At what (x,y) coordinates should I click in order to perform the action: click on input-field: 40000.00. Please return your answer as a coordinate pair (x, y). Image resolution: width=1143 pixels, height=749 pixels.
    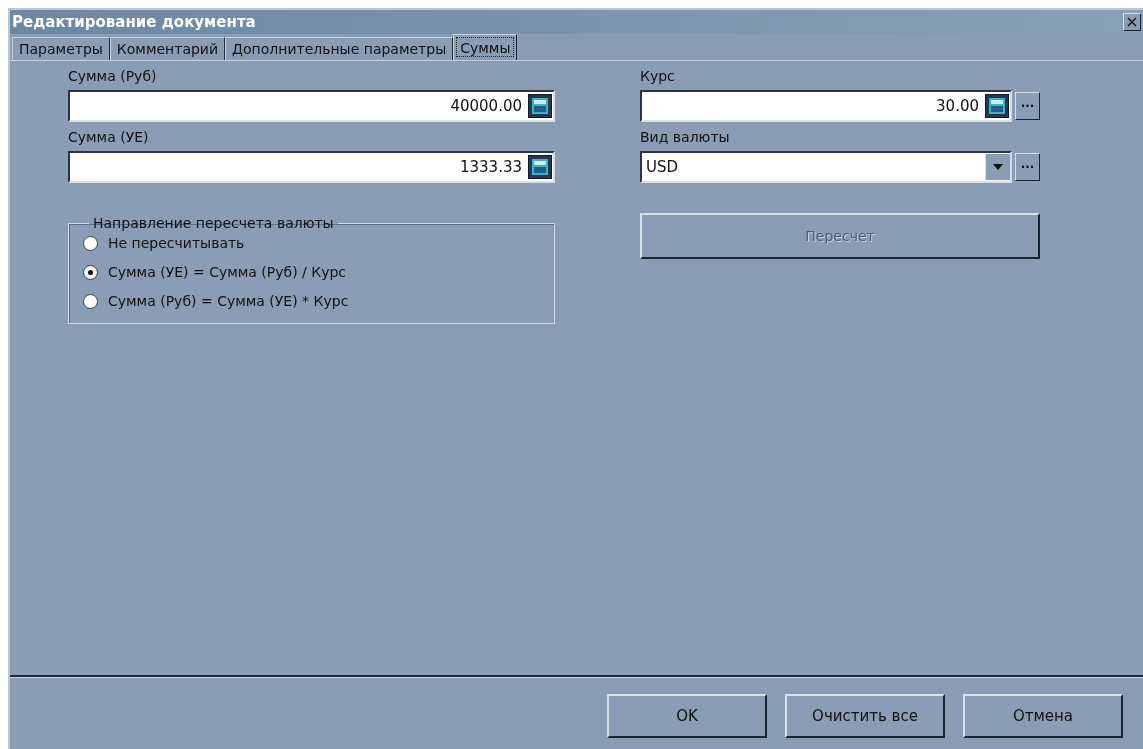
    Looking at the image, I should click on (311, 106).